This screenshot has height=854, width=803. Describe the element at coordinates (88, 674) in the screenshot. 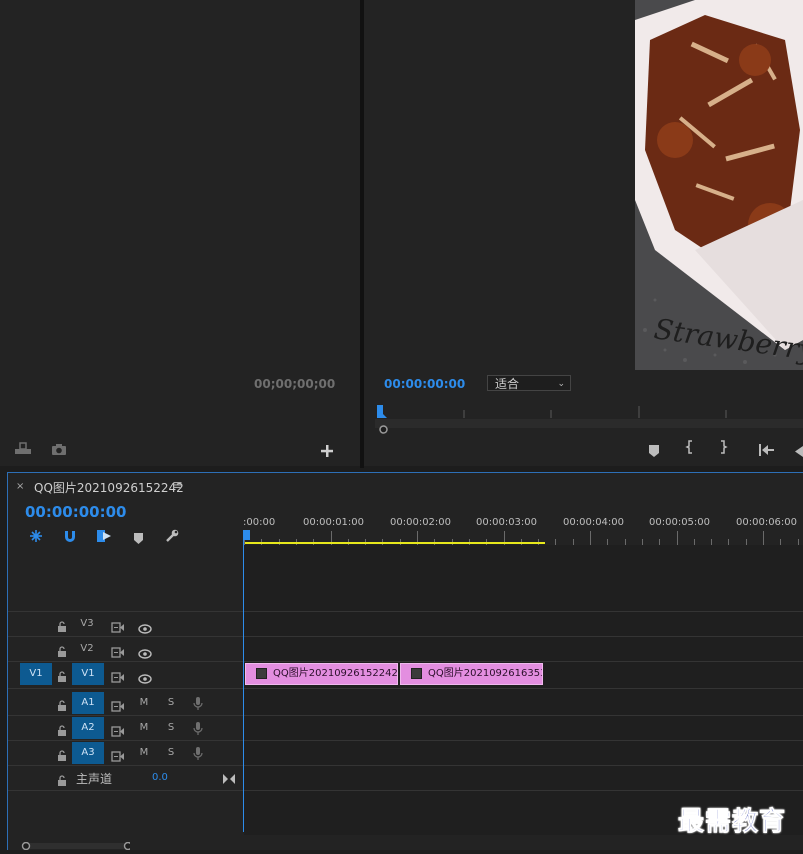

I see `track-name-v1: V1` at that location.